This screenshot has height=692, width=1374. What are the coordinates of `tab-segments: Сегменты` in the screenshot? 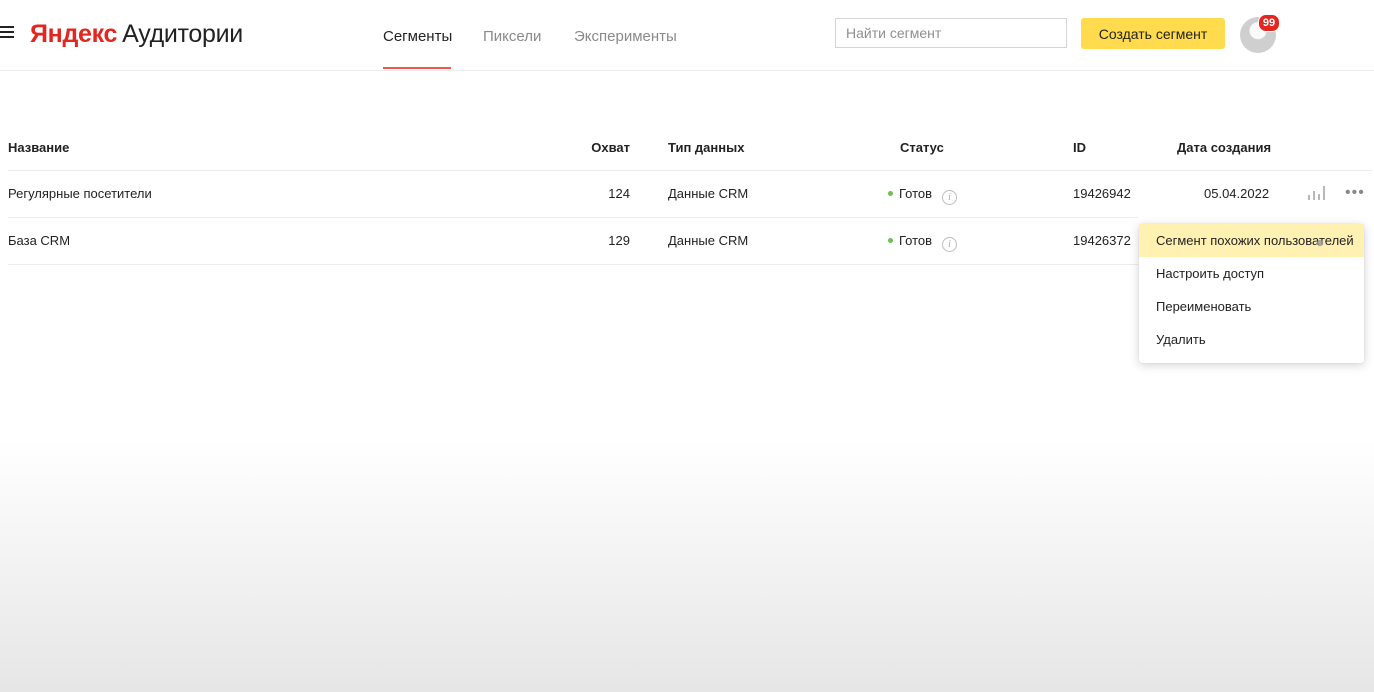 It's located at (417, 36).